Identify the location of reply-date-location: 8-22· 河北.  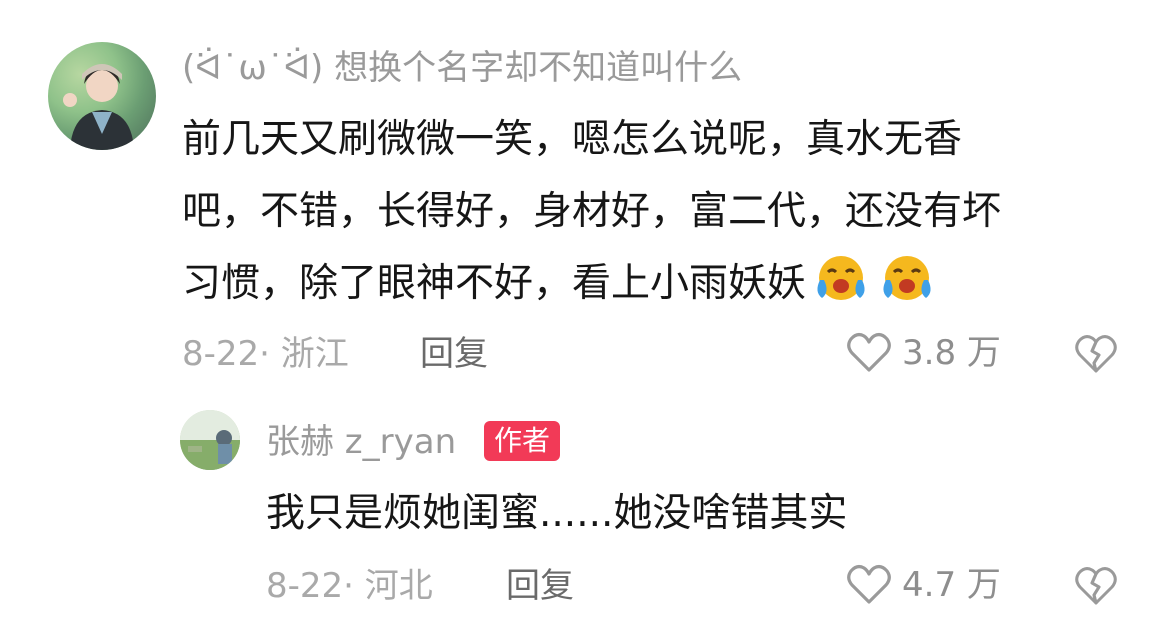
(349, 586).